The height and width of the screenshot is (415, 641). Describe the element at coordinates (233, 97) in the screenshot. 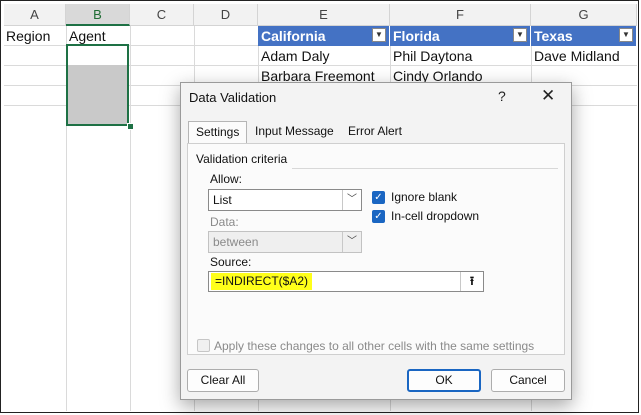

I see `dialog-title: Data Validation` at that location.